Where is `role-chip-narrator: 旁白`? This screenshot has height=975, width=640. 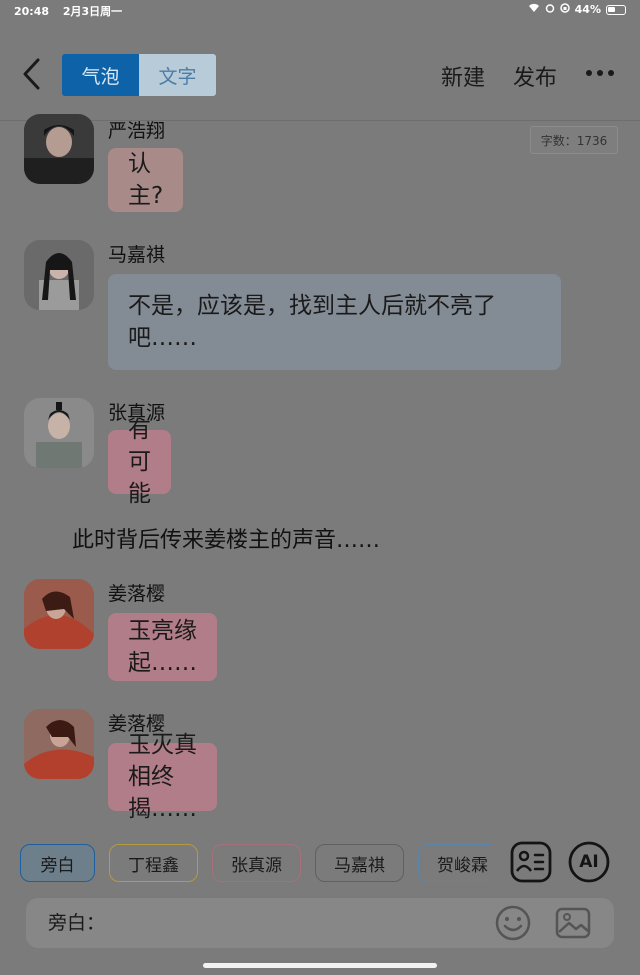
role-chip-narrator: 旁白 is located at coordinates (57, 863).